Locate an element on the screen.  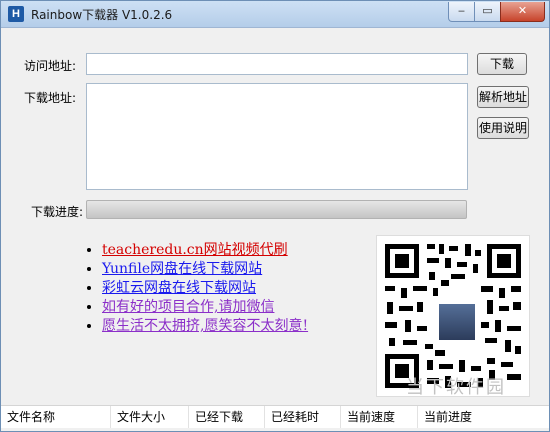
download-table-header: 文件名称 文件大小 已经下载 已经耗时 当前速度 当前进度 is located at coordinates (275, 416).